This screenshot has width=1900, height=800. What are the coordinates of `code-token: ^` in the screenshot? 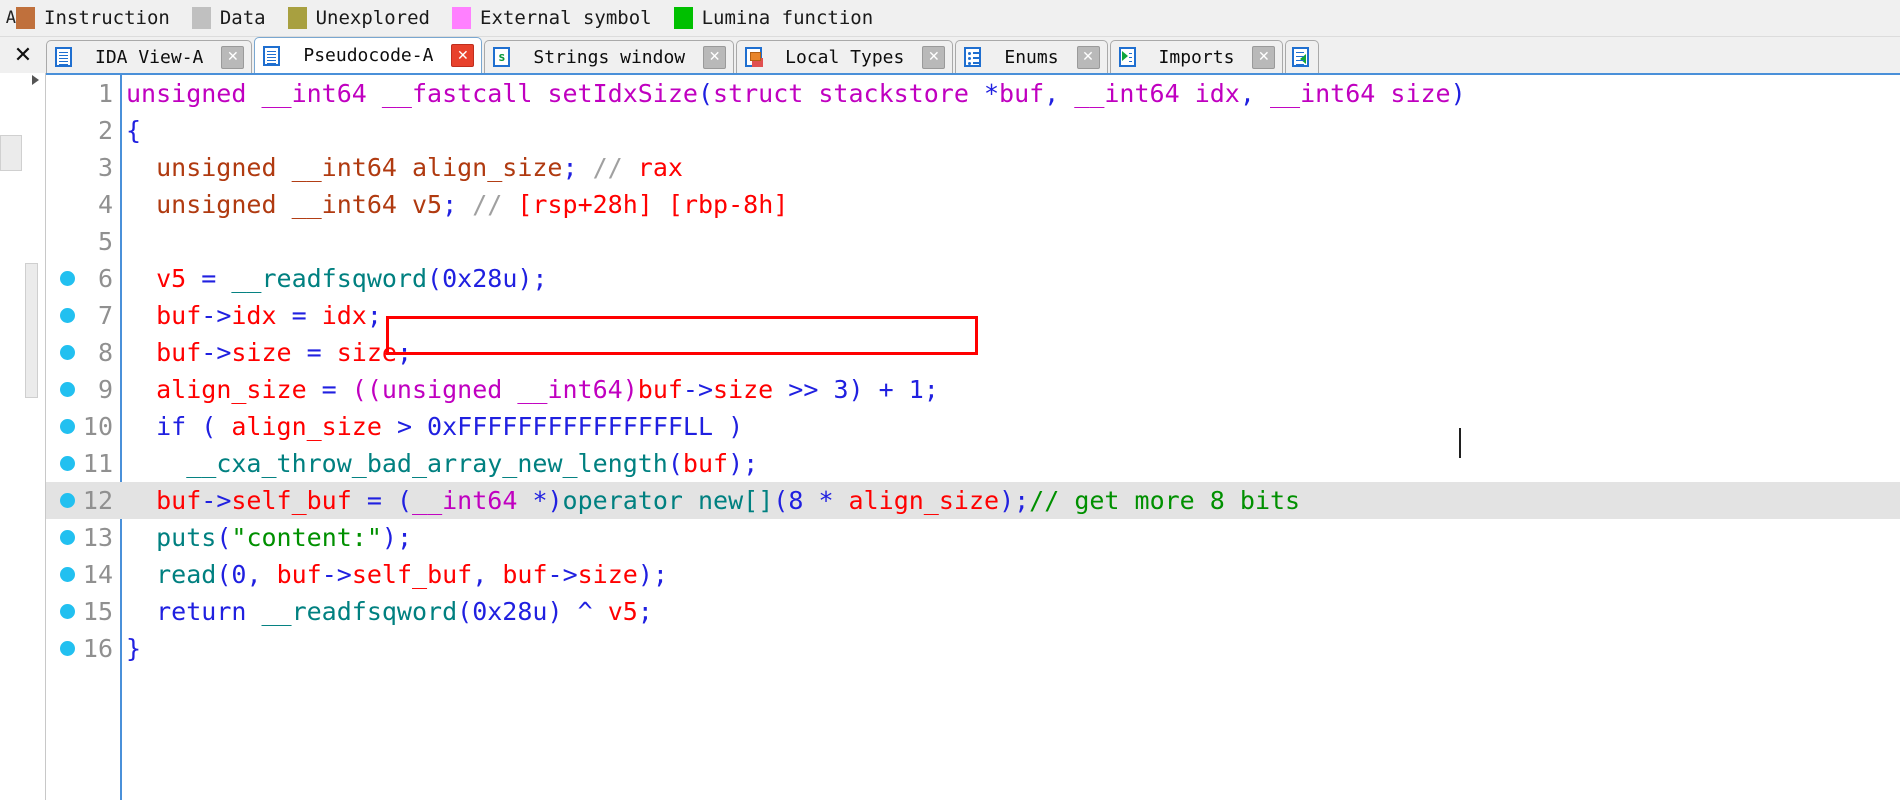 It's located at (585, 611).